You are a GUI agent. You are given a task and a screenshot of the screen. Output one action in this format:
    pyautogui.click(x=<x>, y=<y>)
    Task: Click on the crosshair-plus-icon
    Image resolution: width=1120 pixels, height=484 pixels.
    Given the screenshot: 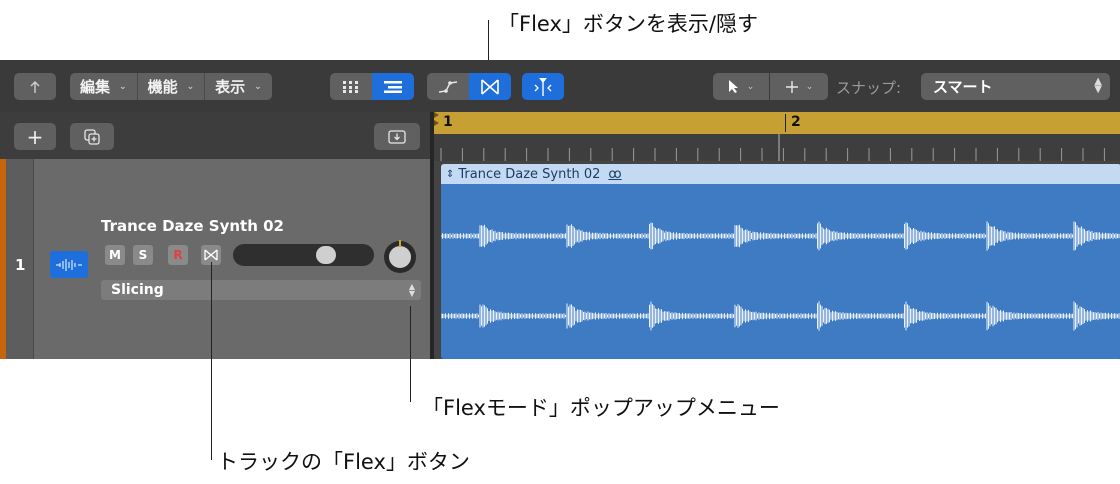 What is the action you would take?
    pyautogui.click(x=791, y=86)
    